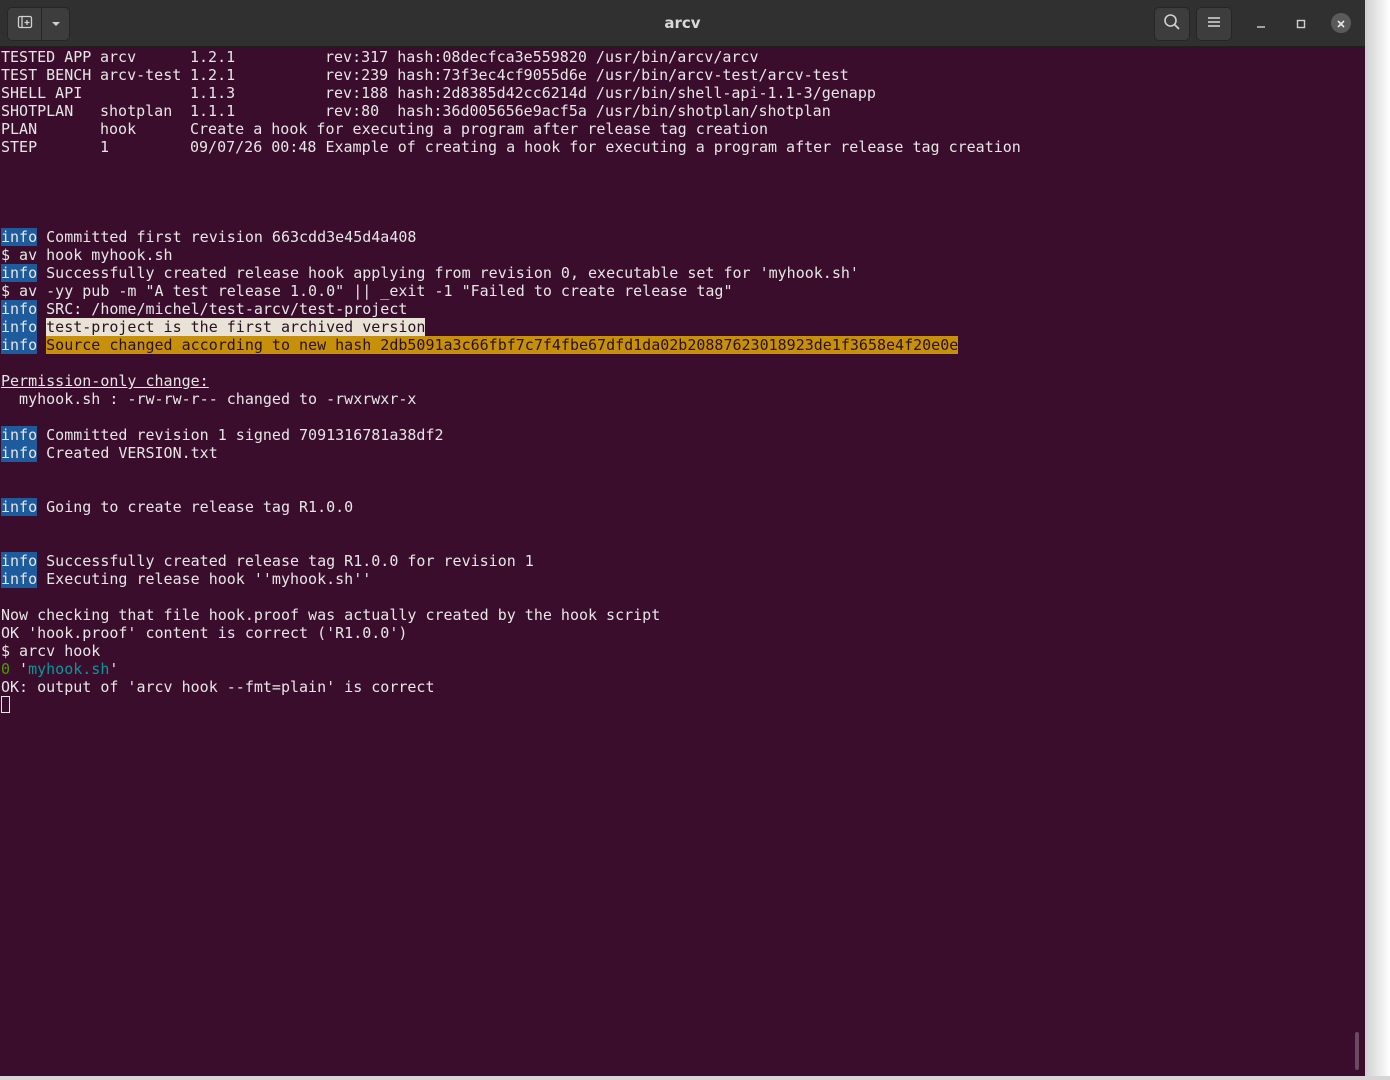  I want to click on maximize-icon, so click(1301, 23).